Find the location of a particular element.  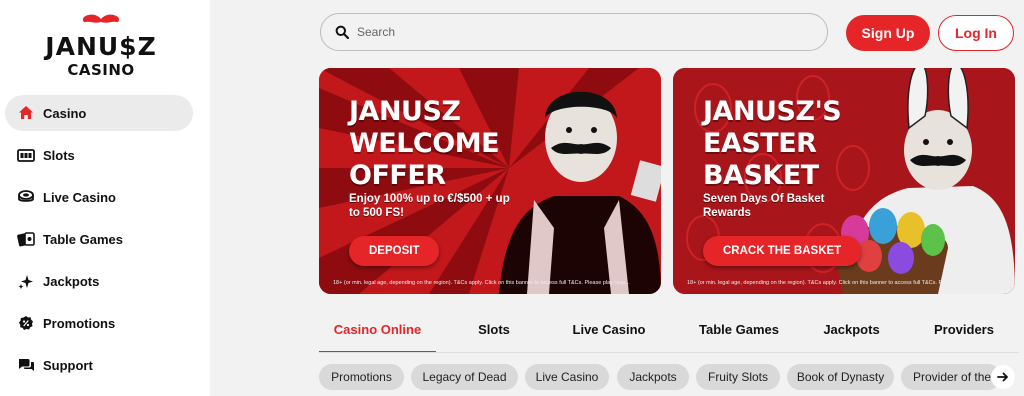

sidebar-item-live-casino: Live Casino is located at coordinates (99, 197).